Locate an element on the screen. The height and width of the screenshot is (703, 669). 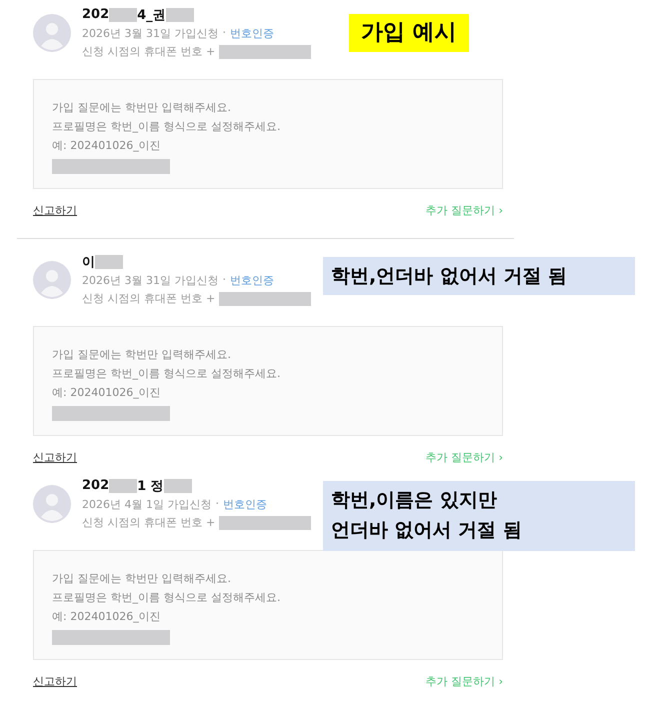
annotation-callout: 학번,이름은 있지만 언더바 없어서 거절 됨 is located at coordinates (479, 516).